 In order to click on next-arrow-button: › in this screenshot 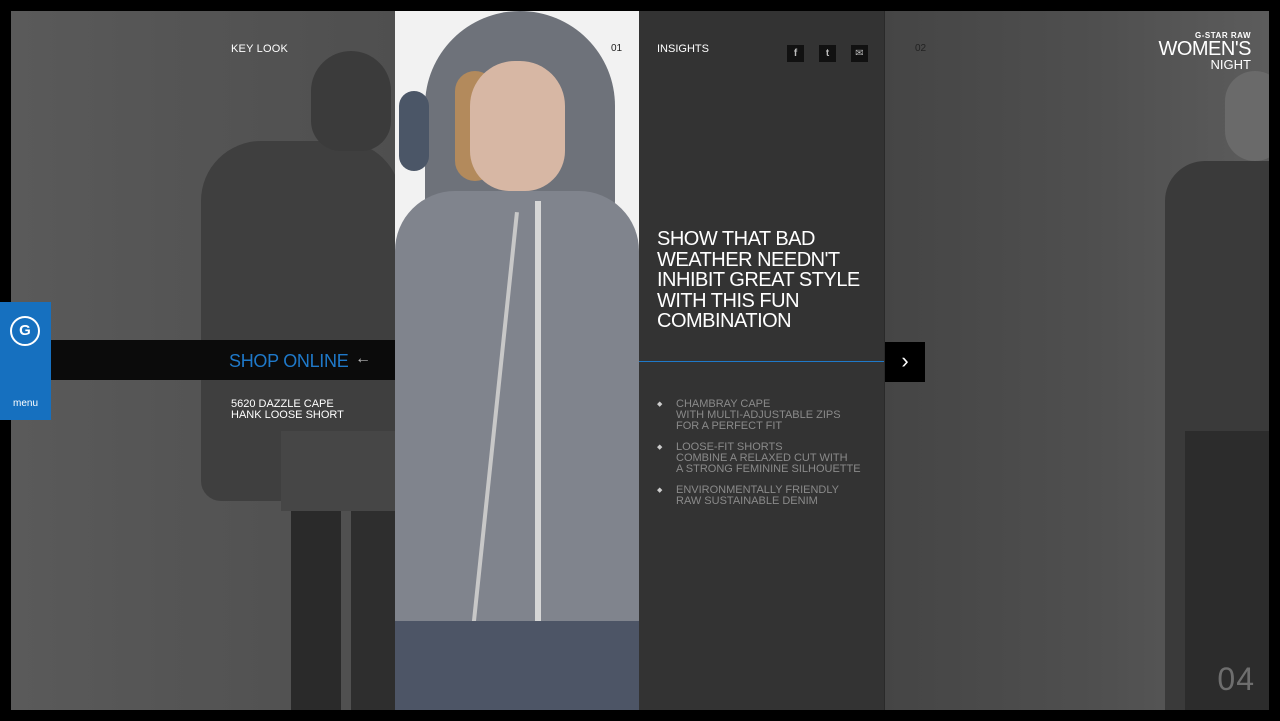, I will do `click(905, 362)`.